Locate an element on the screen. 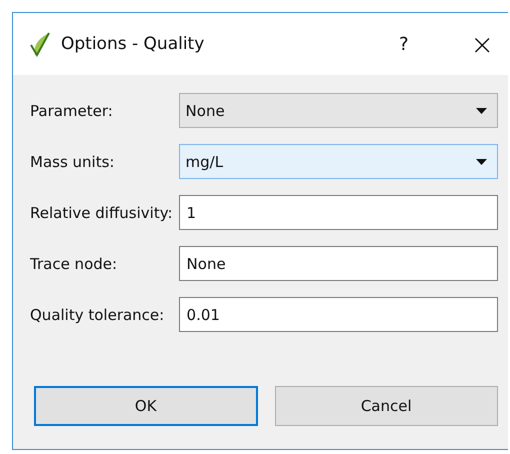 This screenshot has width=510, height=454. input-field: 1 is located at coordinates (338, 212).